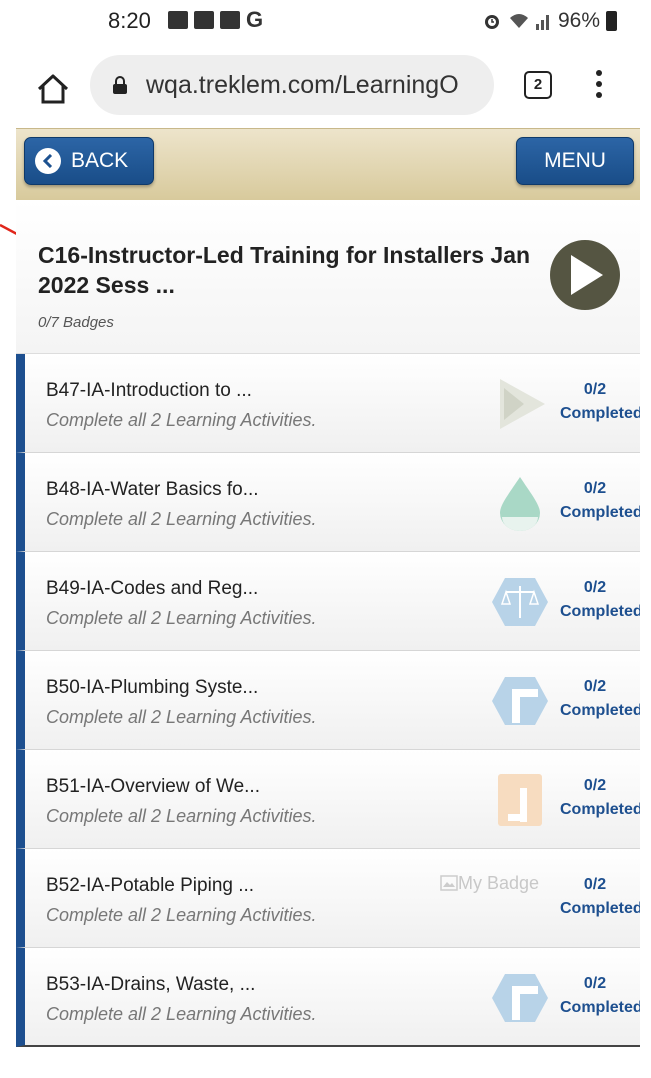 This screenshot has width=651, height=1078. Describe the element at coordinates (216, 19) in the screenshot. I see `notification-icons: G` at that location.